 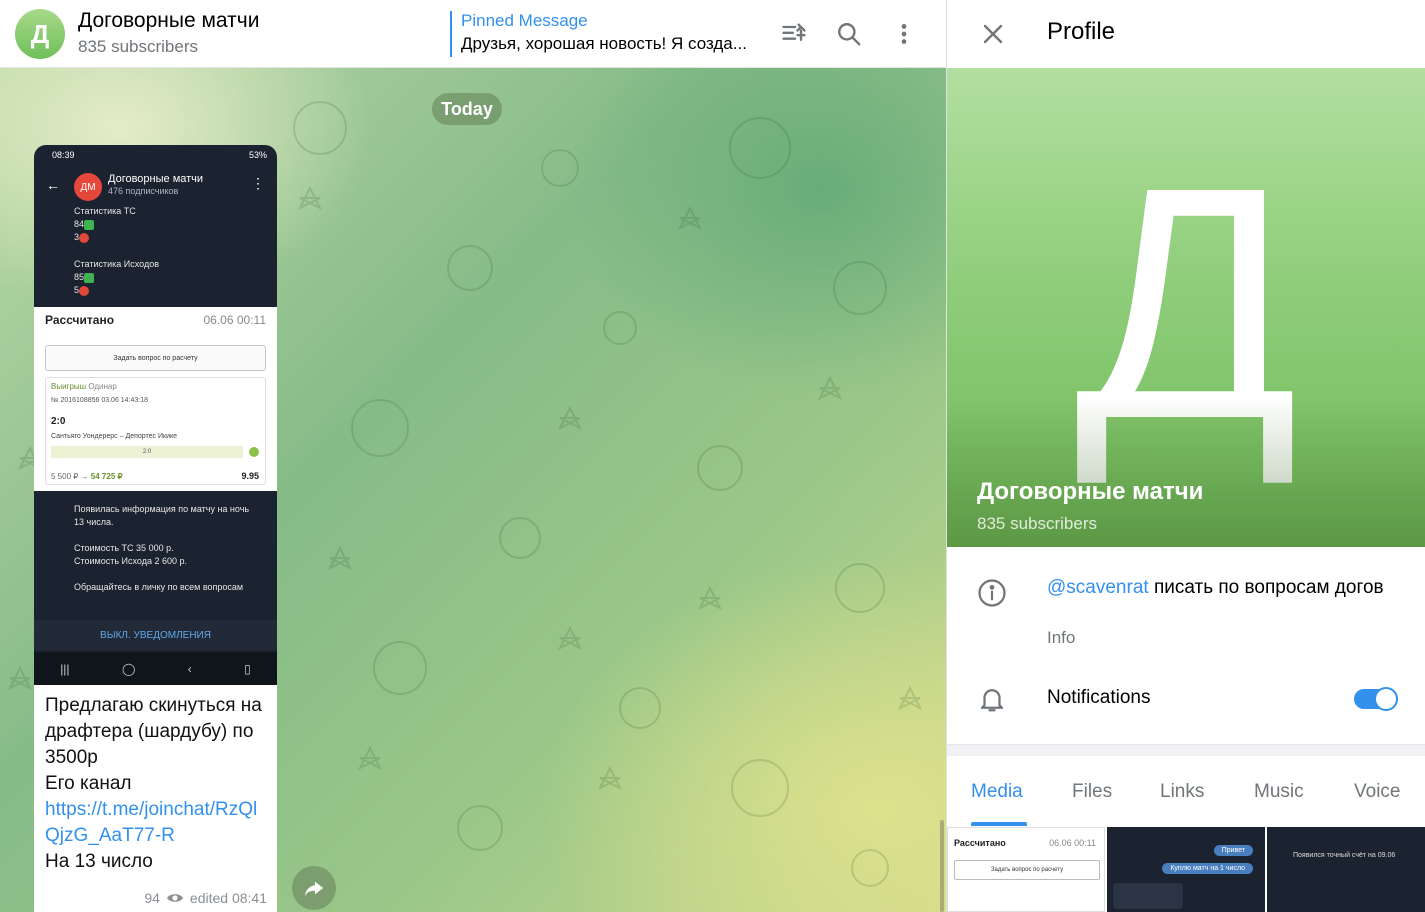 What do you see at coordinates (1098, 587) in the screenshot?
I see `mention-link: @scavenrat` at bounding box center [1098, 587].